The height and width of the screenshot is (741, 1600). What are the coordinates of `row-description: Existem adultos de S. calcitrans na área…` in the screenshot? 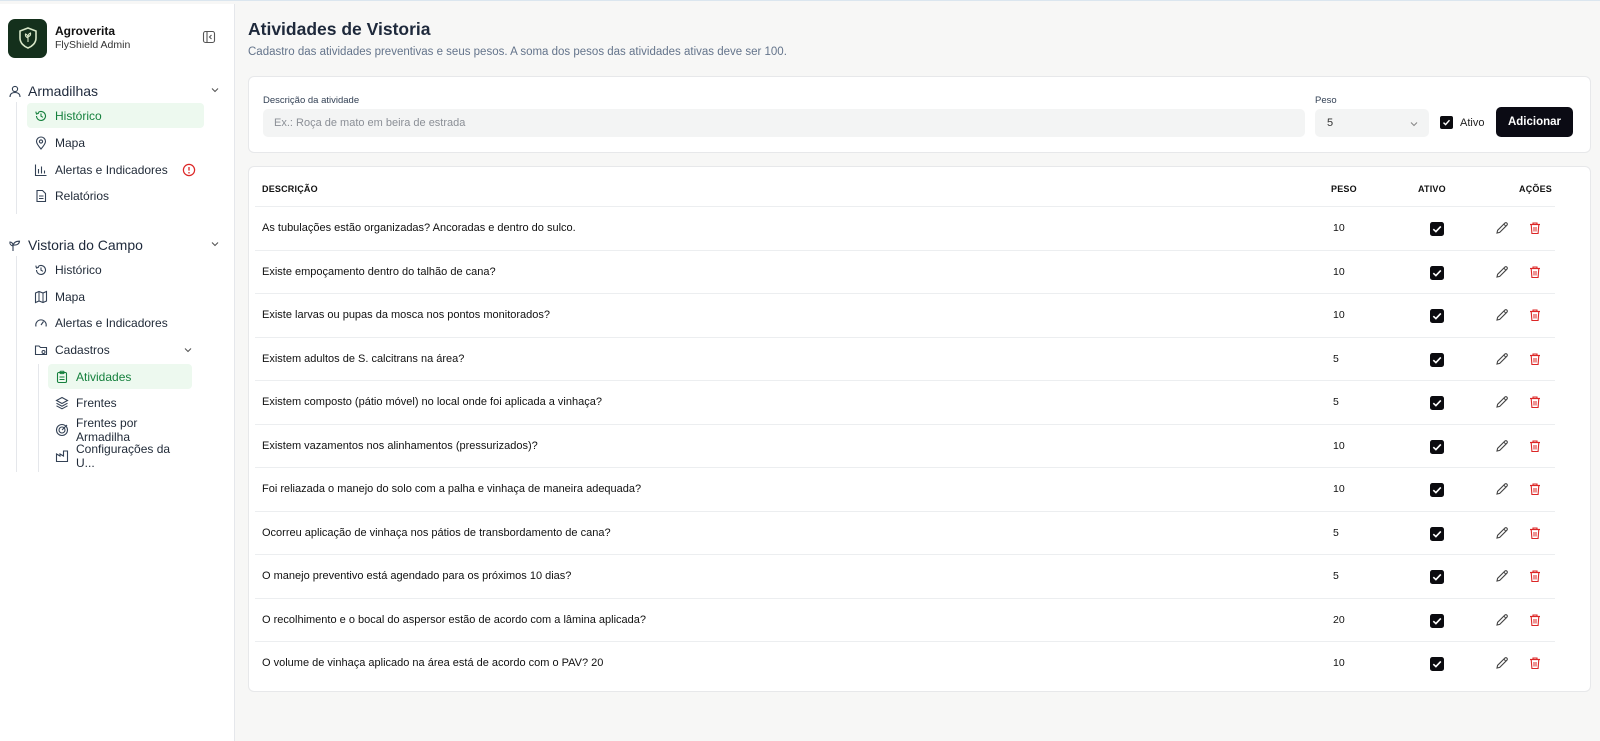 It's located at (363, 358).